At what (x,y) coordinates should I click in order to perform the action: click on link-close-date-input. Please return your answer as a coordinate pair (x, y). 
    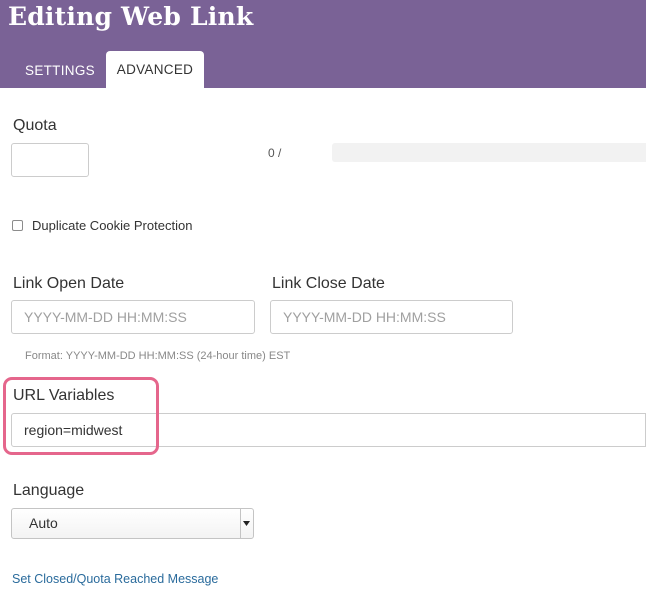
    Looking at the image, I should click on (391, 317).